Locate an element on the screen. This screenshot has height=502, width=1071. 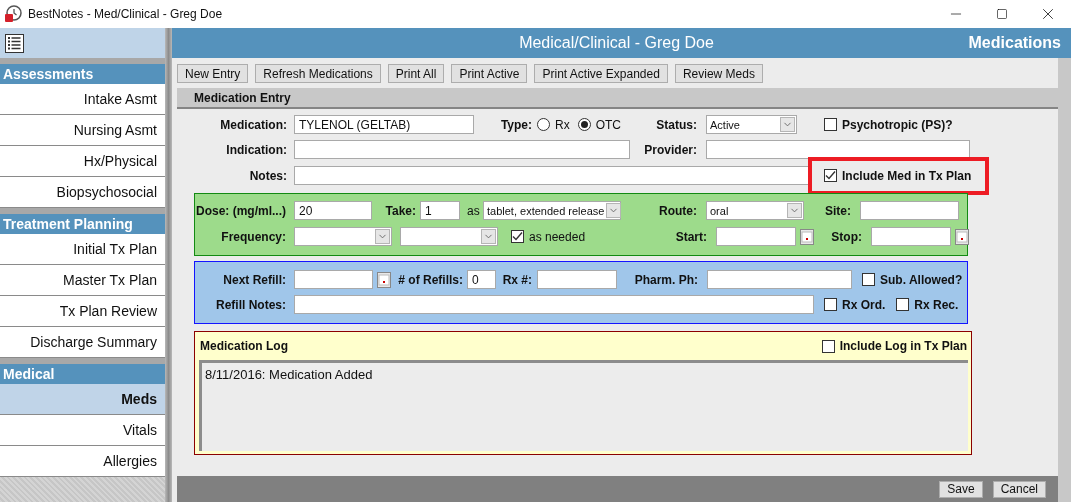
field-label: Take: is located at coordinates (400, 210).